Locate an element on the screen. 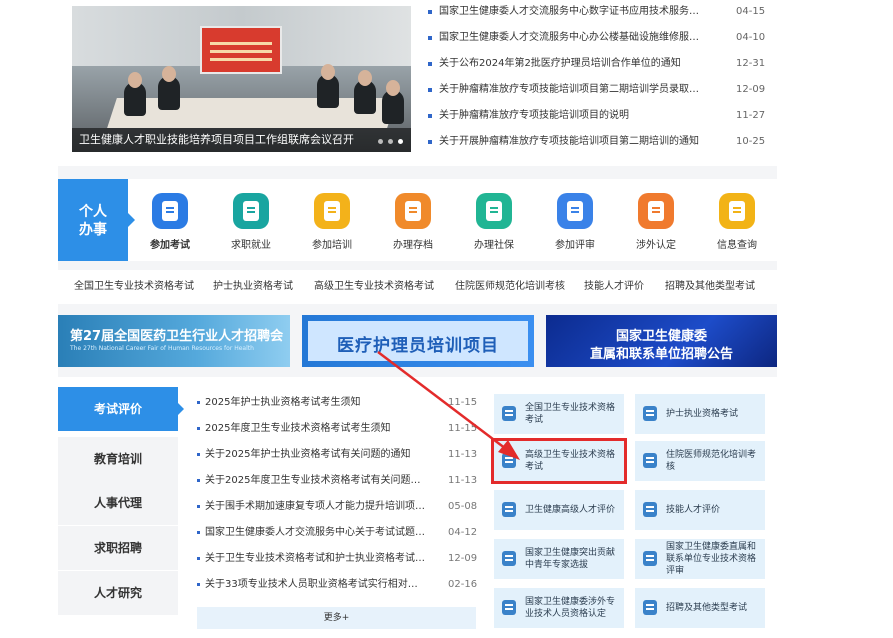 The height and width of the screenshot is (638, 893). notice-date: 04-12 is located at coordinates (463, 532).